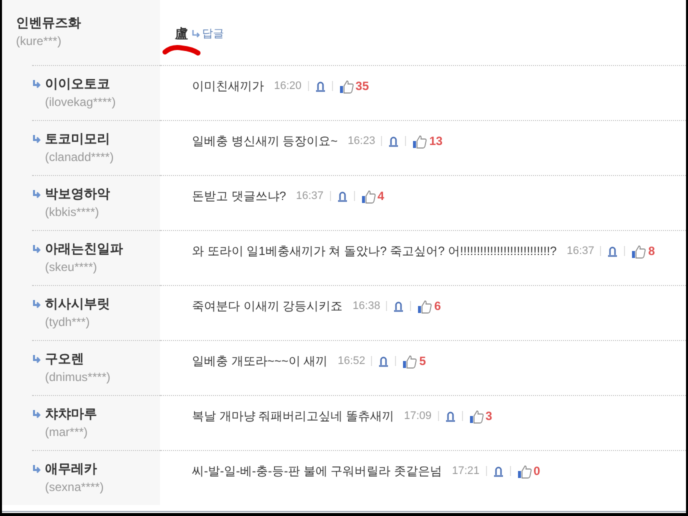  What do you see at coordinates (418, 416) in the screenshot?
I see `comment-time: 17:09` at bounding box center [418, 416].